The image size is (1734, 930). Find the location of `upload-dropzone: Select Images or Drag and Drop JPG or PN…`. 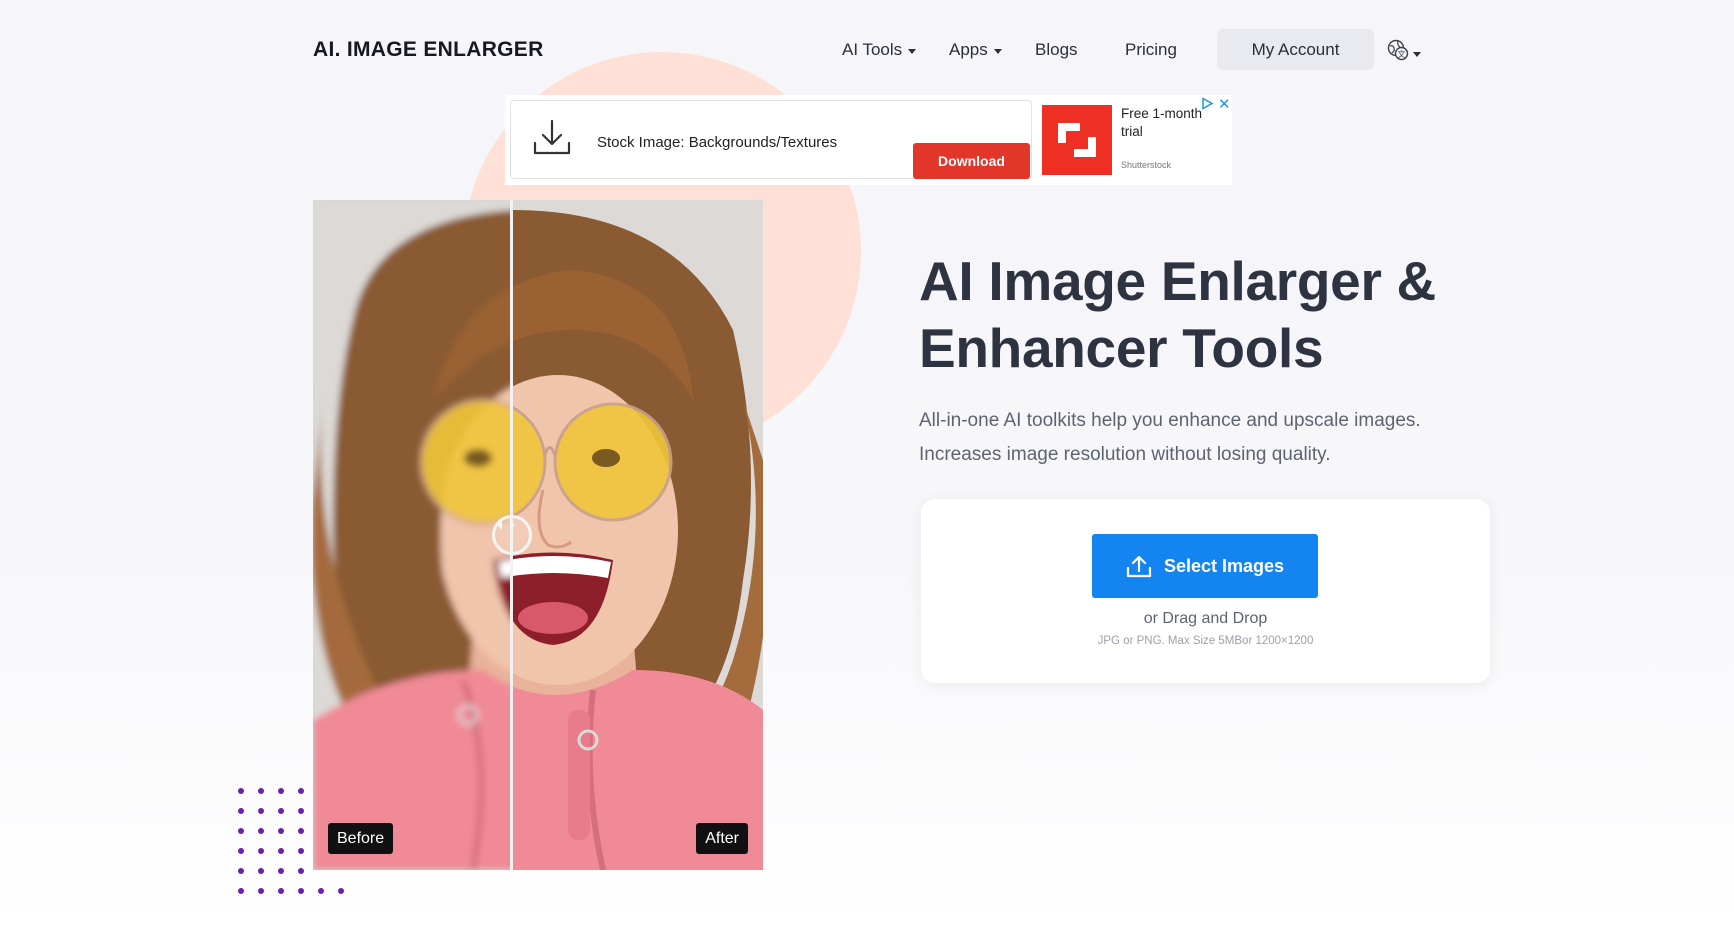

upload-dropzone: Select Images or Drag and Drop JPG or PN… is located at coordinates (1205, 591).